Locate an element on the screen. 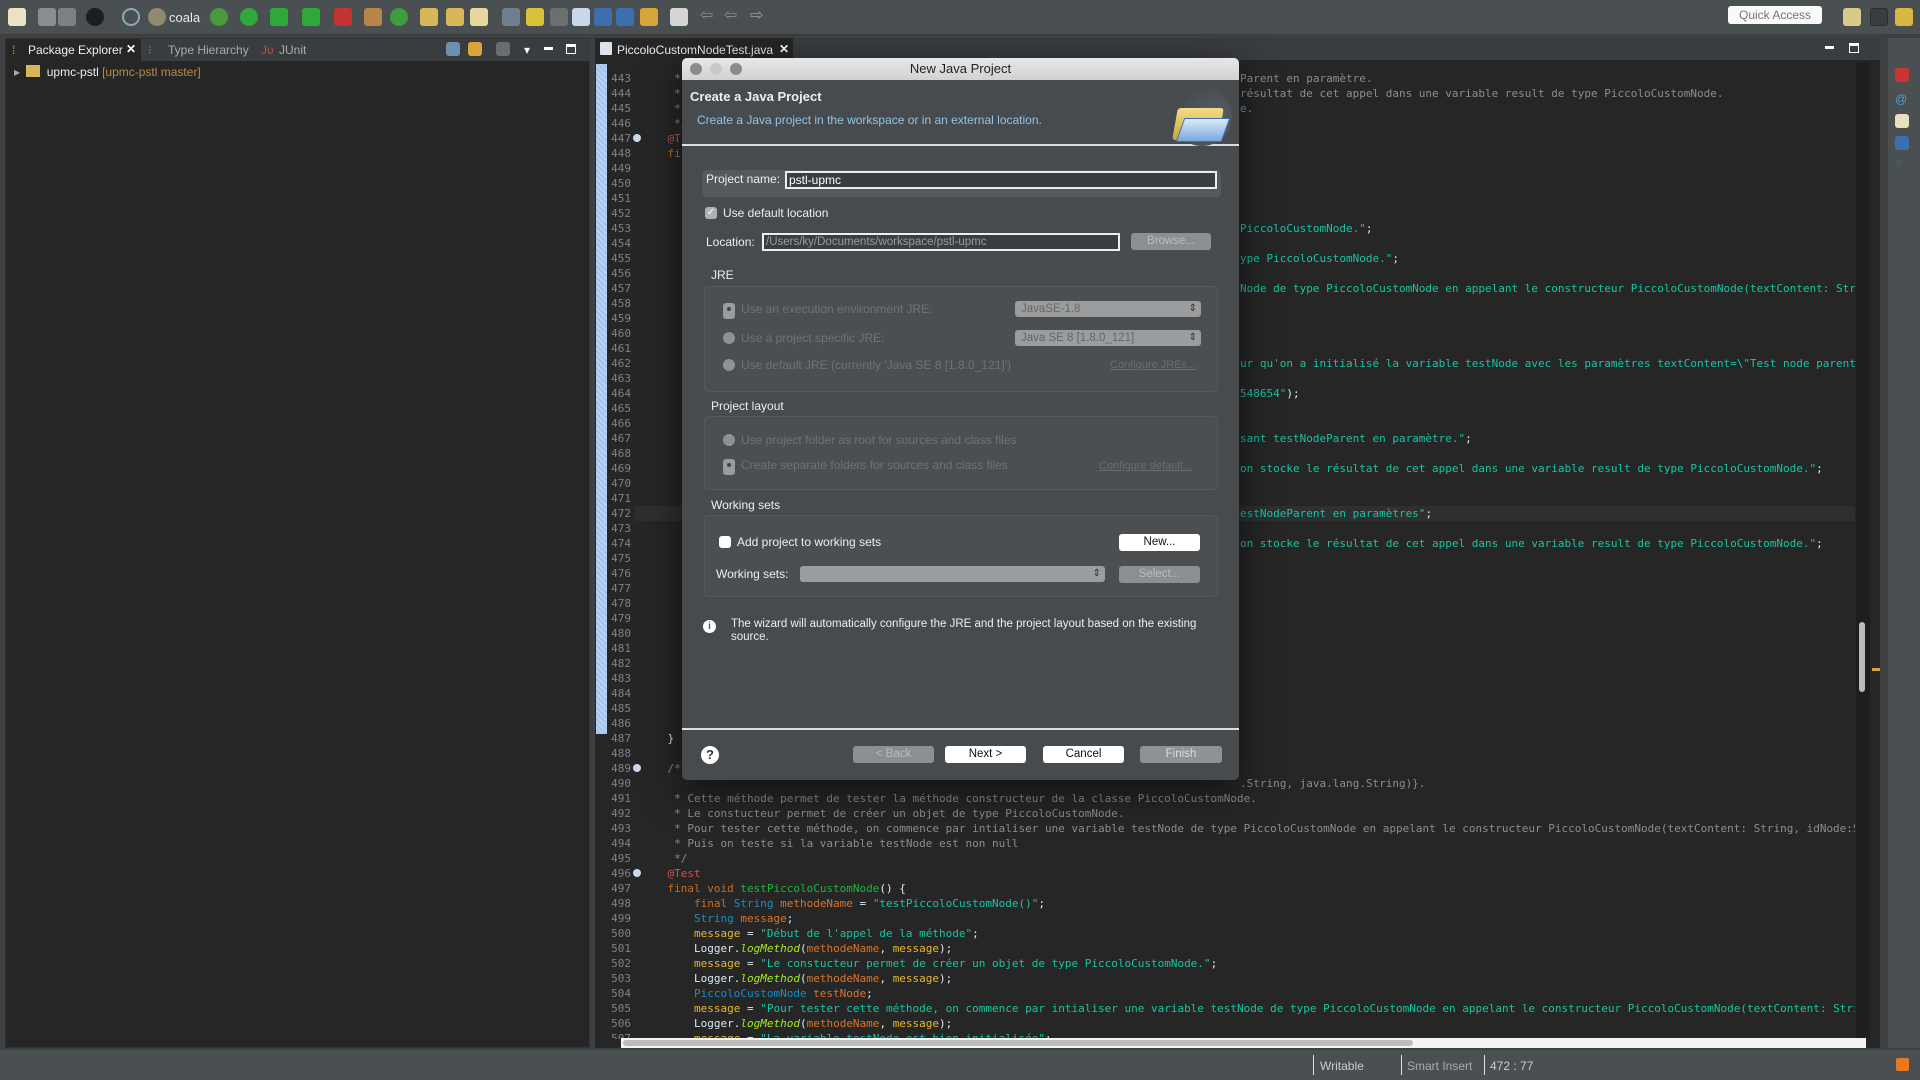  coverage-icon is located at coordinates (279, 17).